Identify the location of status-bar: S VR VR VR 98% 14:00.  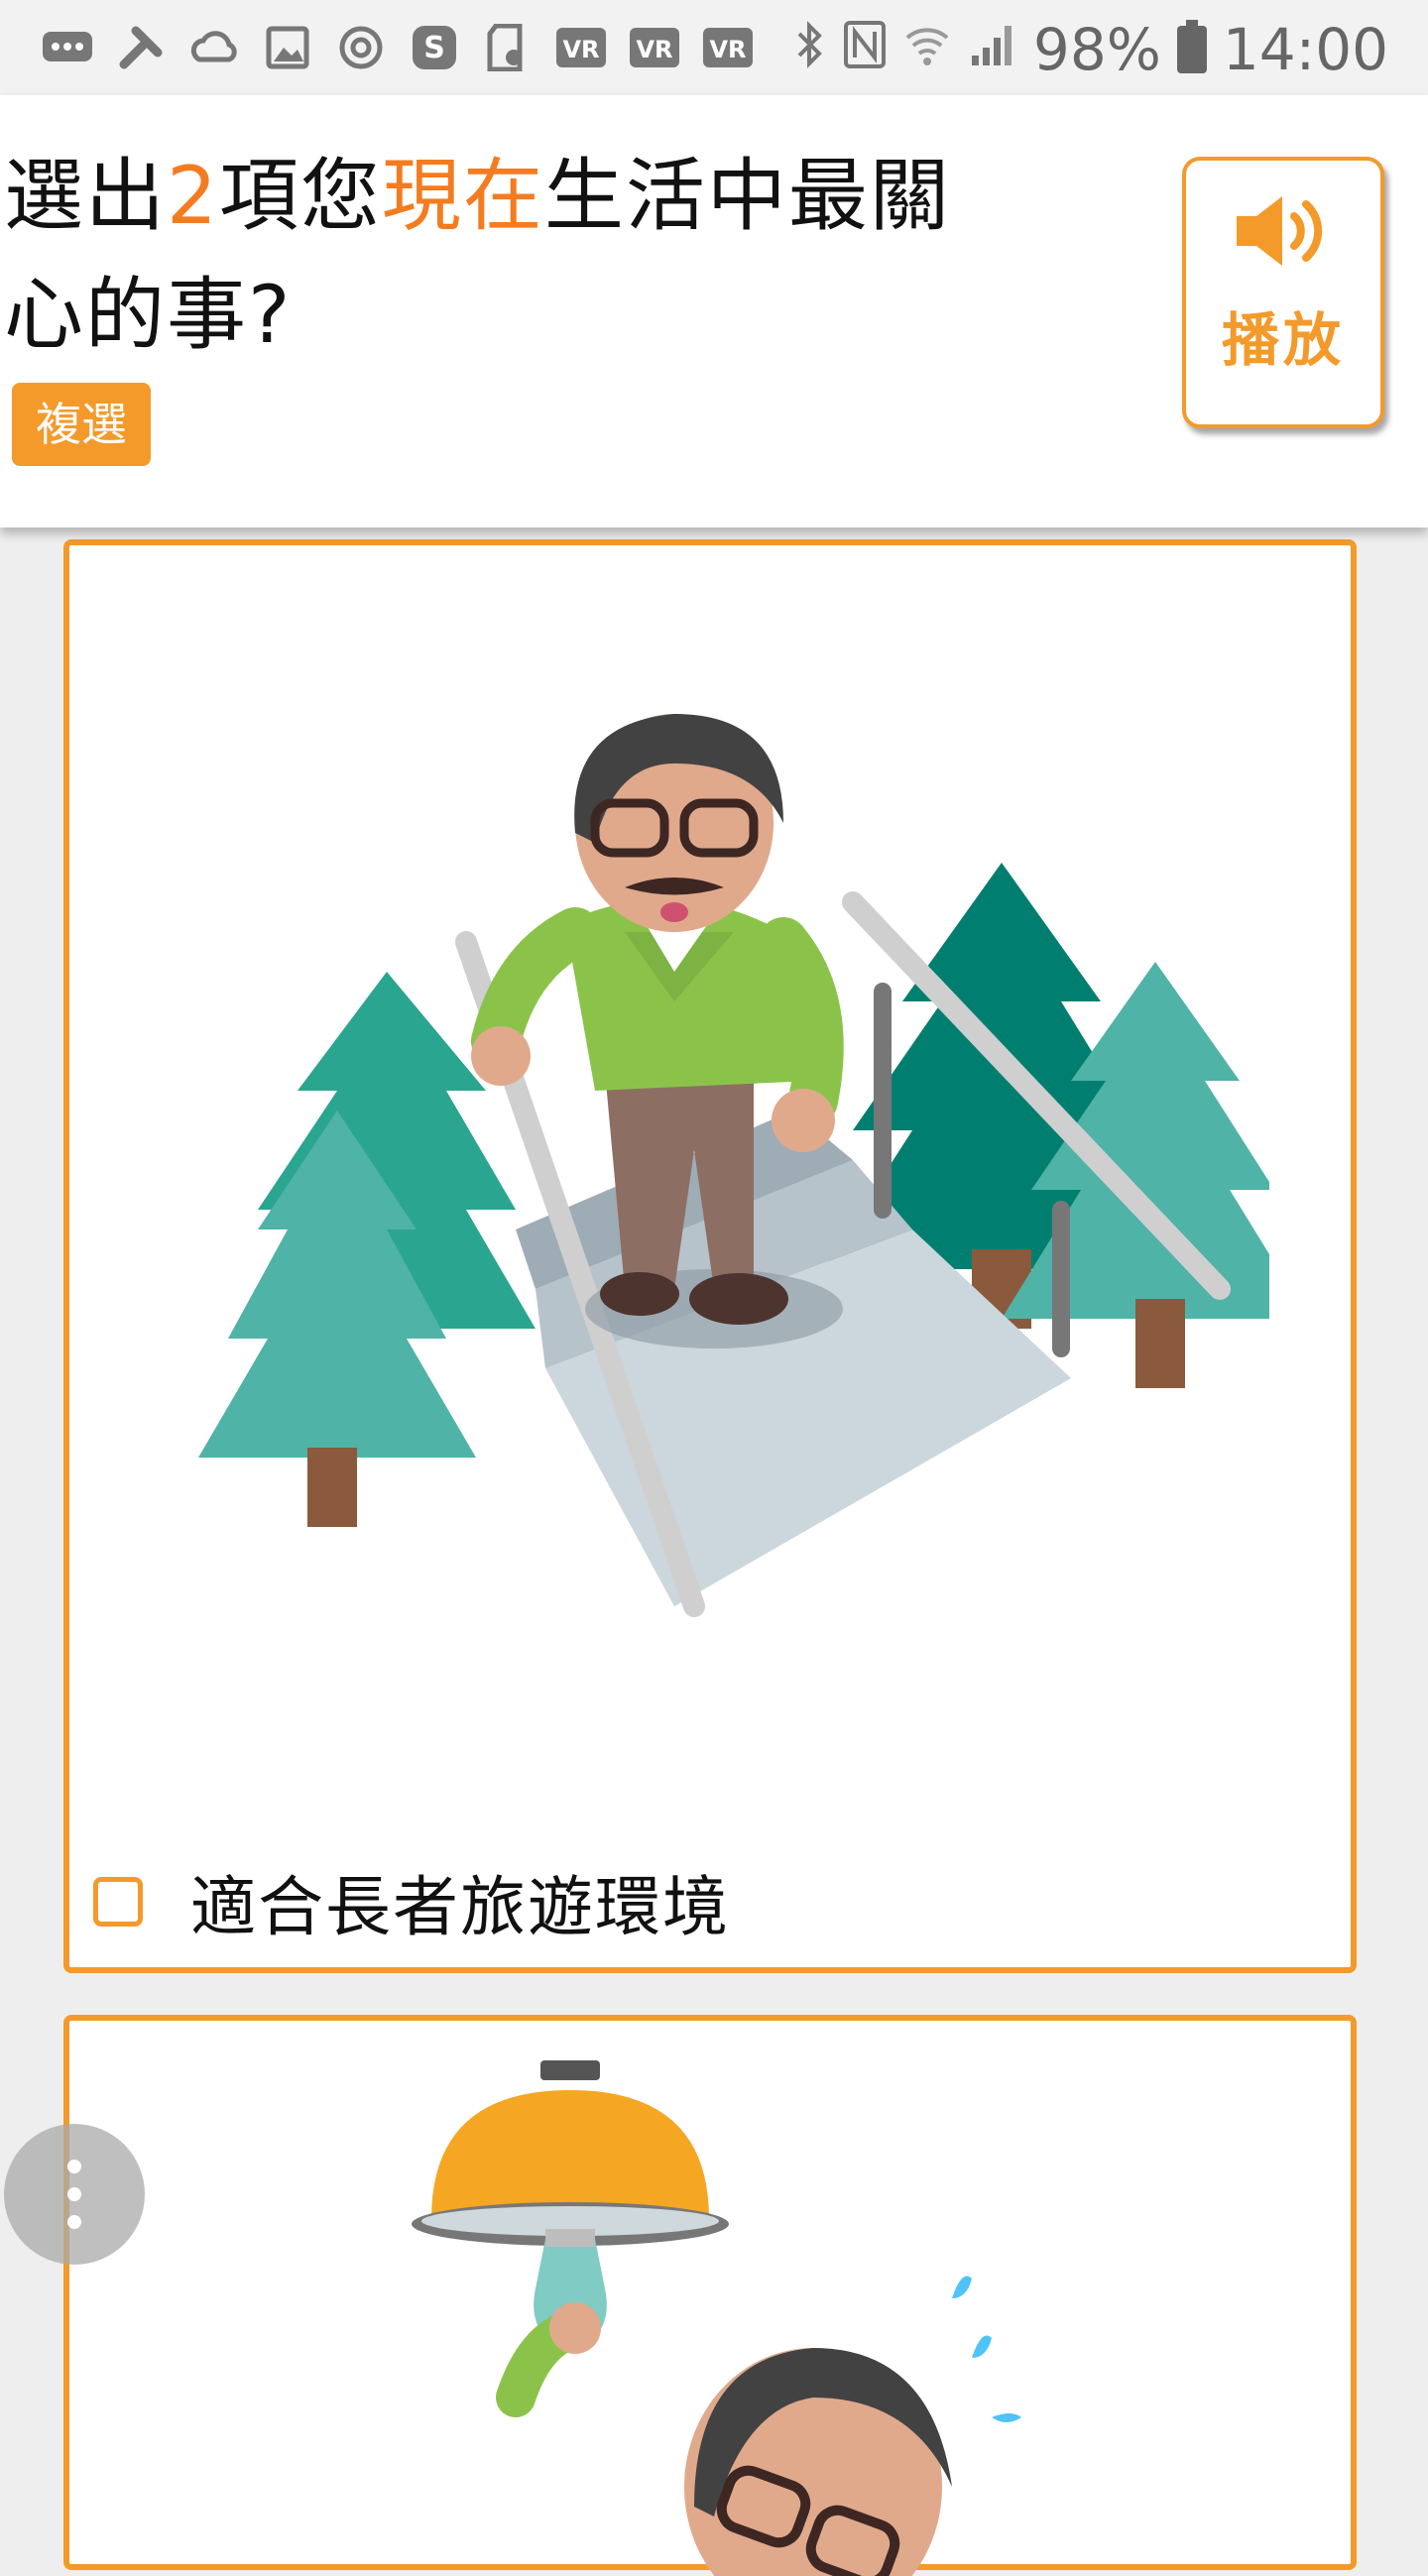
(714, 47).